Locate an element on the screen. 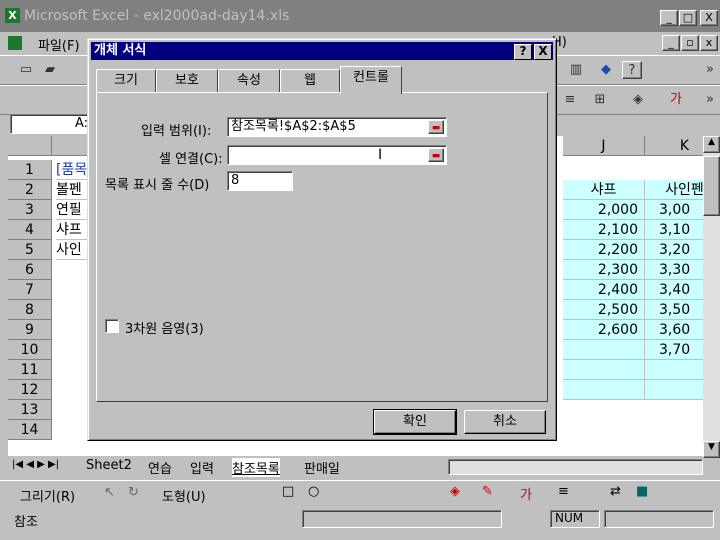 The height and width of the screenshot is (540, 720). cell-j: 2,200 is located at coordinates (604, 250).